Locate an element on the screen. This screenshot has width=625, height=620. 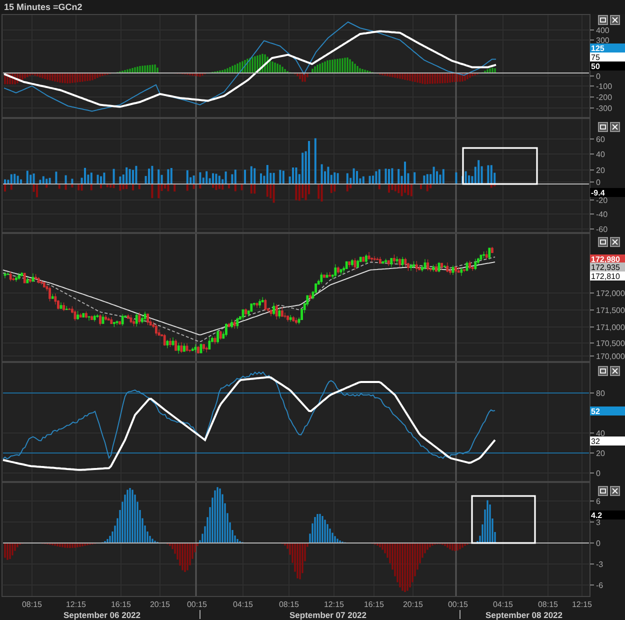
axis-label: -100 is located at coordinates (604, 86).